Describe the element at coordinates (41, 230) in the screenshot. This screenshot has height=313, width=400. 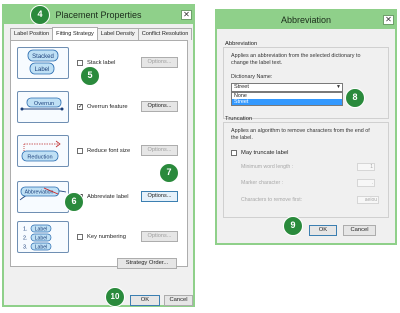
I see `thumb-key-label-1: Label` at that location.